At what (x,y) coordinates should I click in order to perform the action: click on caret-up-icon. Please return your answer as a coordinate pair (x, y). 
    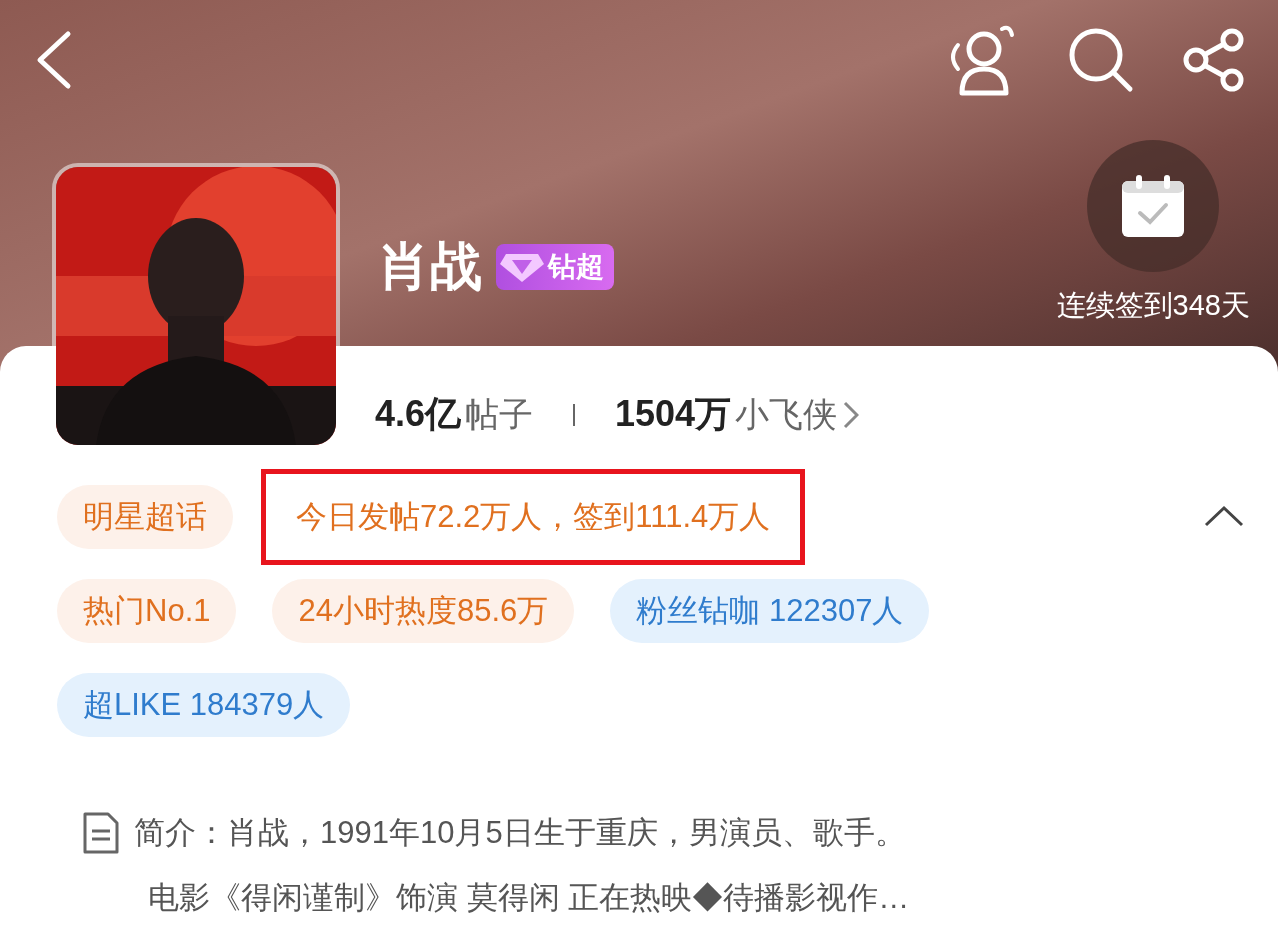
    Looking at the image, I should click on (1224, 516).